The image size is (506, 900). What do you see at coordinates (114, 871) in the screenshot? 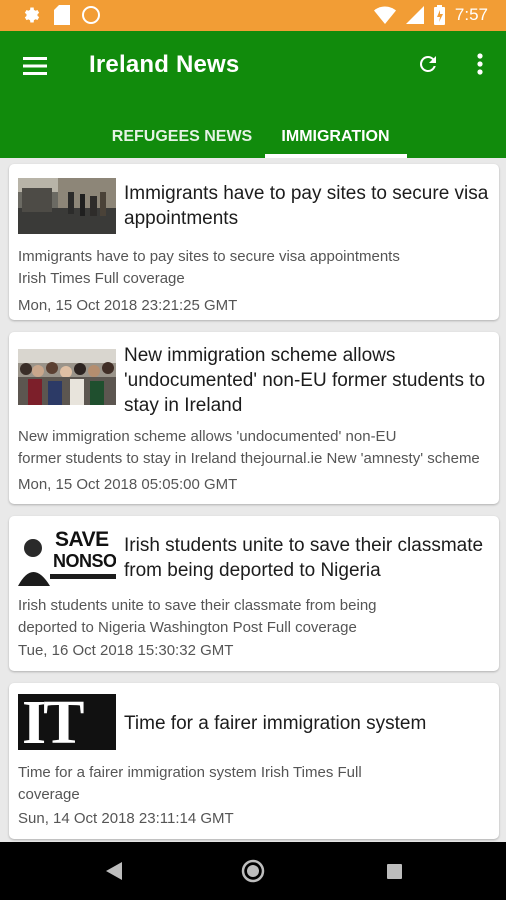
I see `back-triangle-icon` at bounding box center [114, 871].